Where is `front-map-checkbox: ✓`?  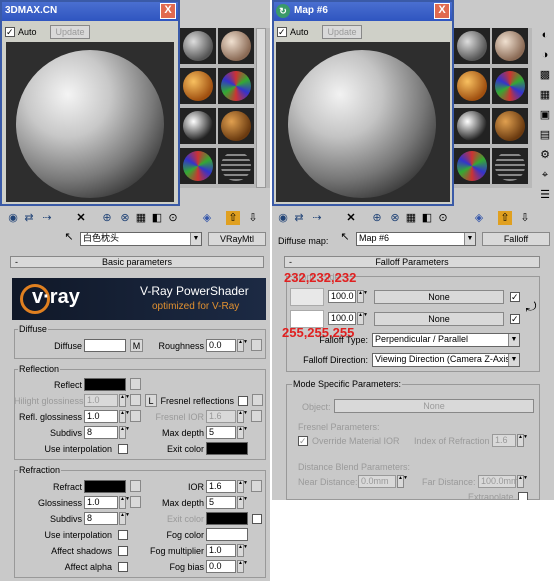 front-map-checkbox: ✓ is located at coordinates (515, 297).